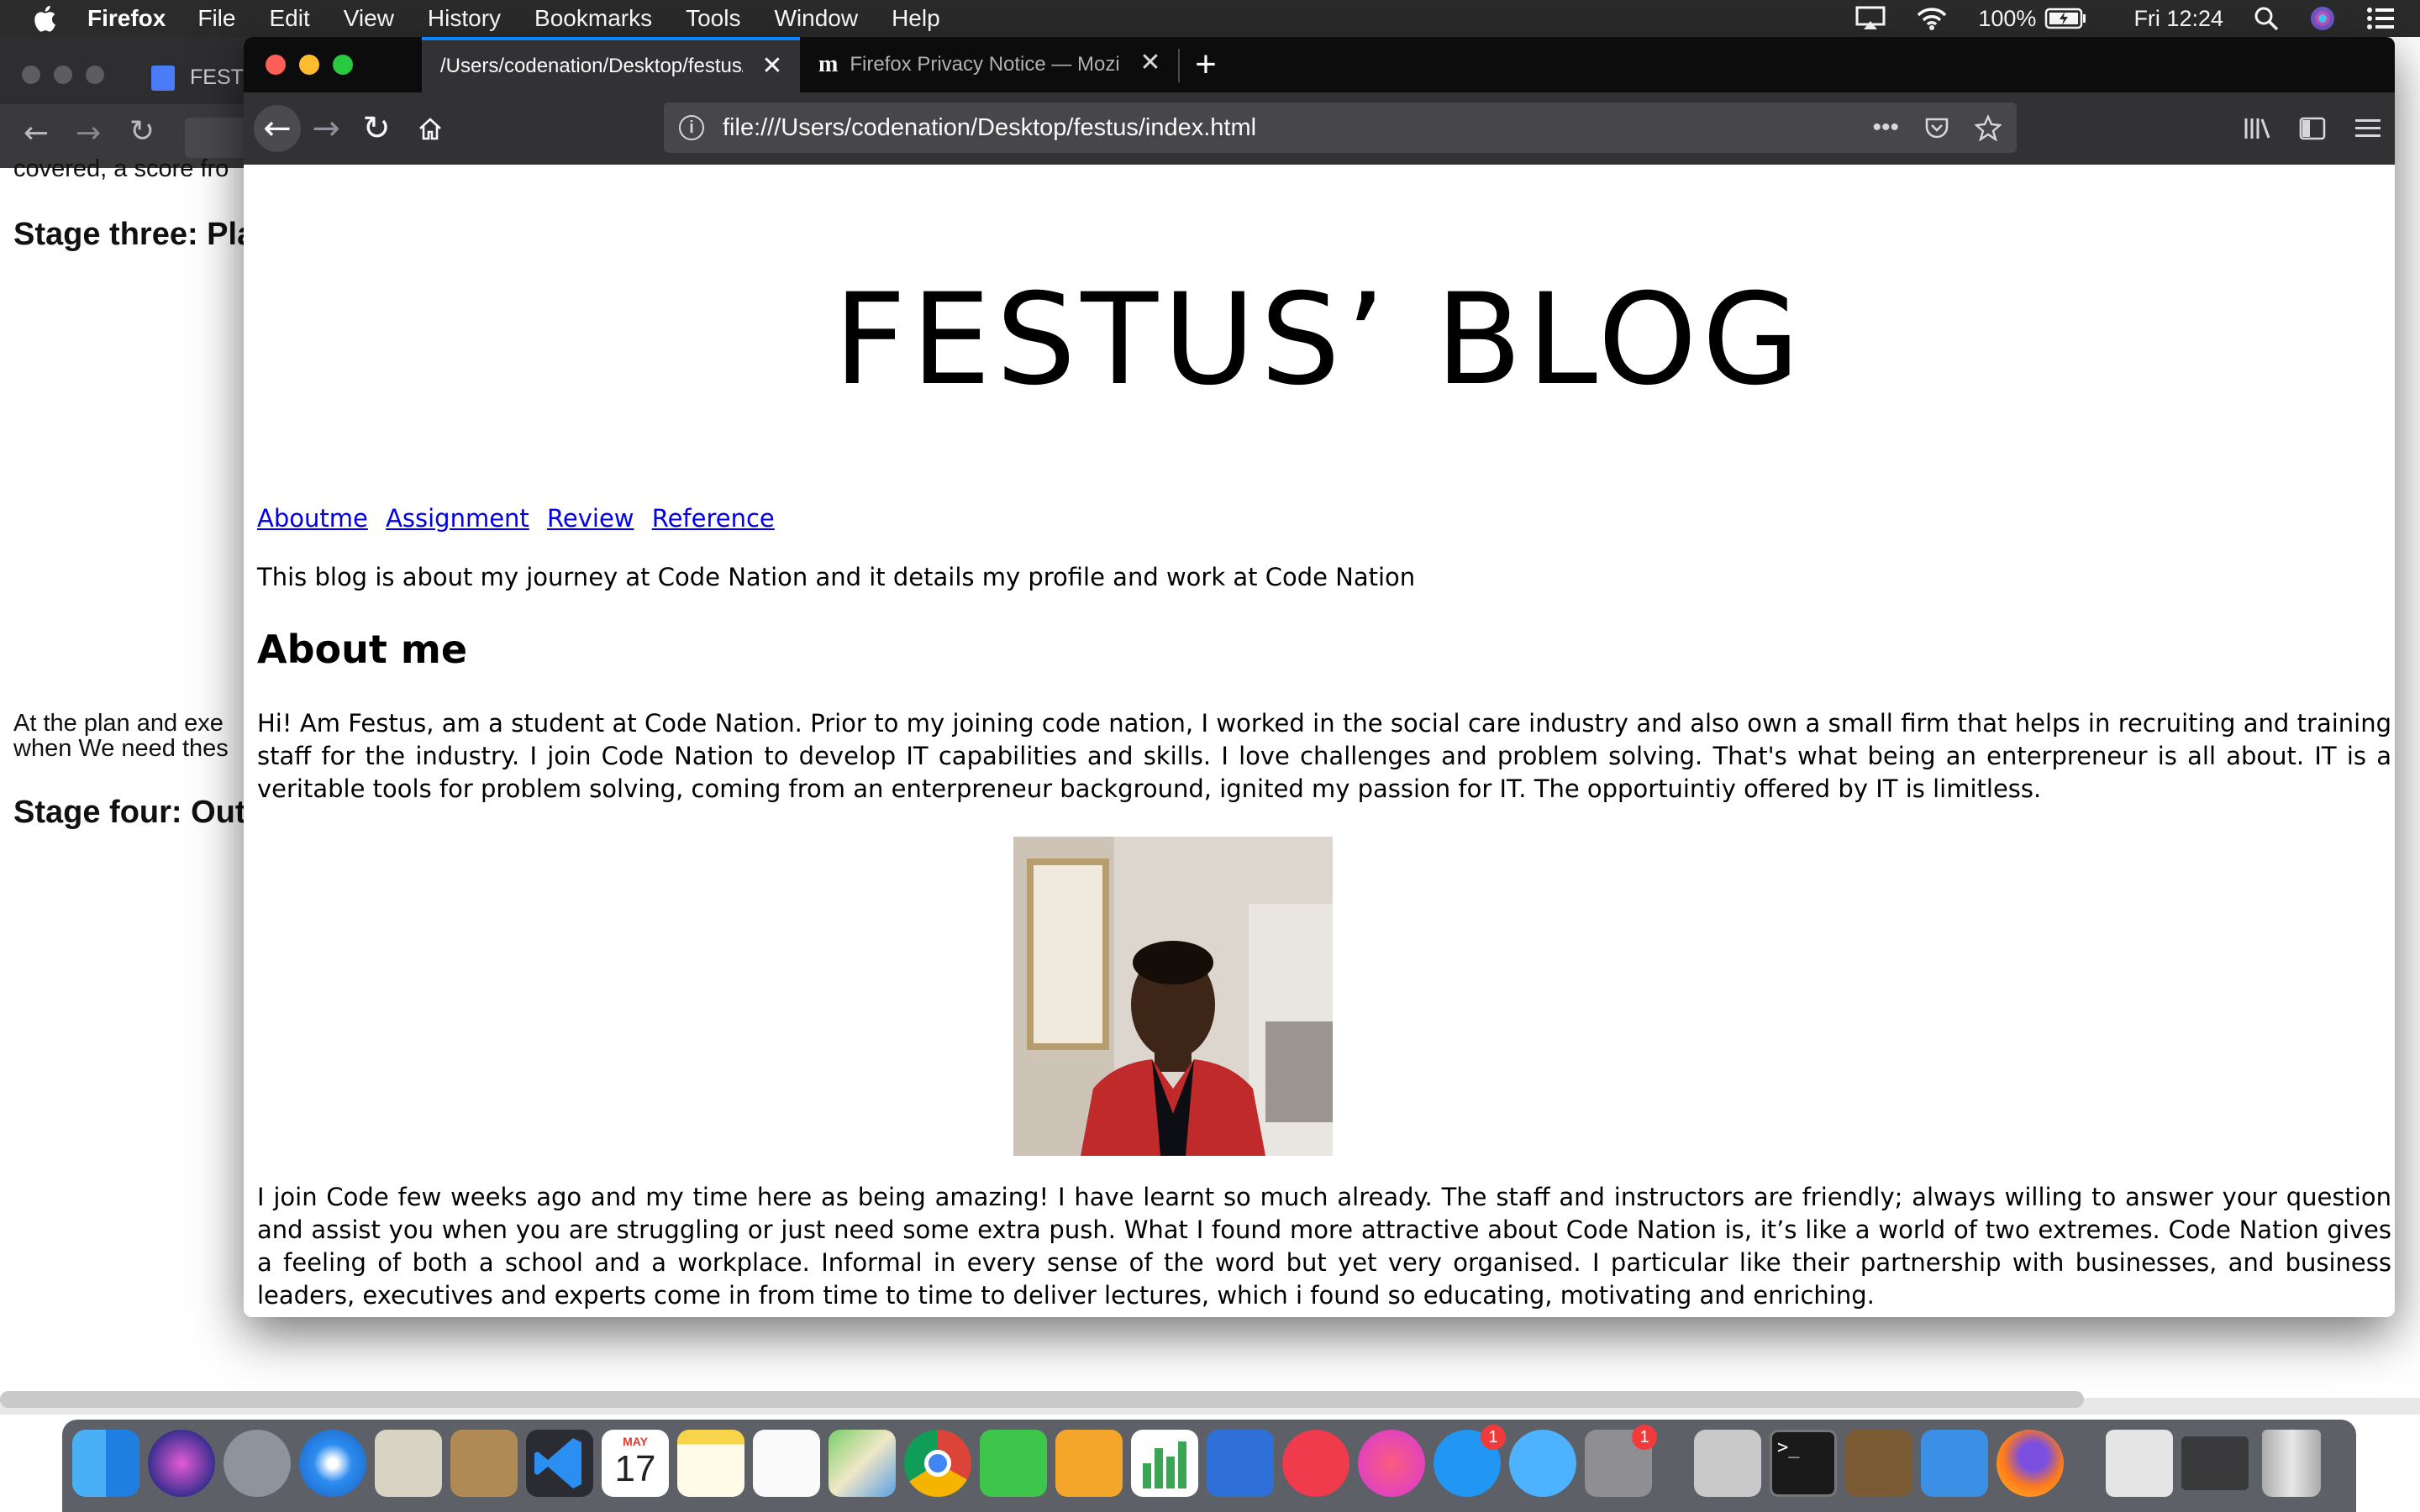 Image resolution: width=2420 pixels, height=1512 pixels. I want to click on menu-tools: Tools, so click(713, 18).